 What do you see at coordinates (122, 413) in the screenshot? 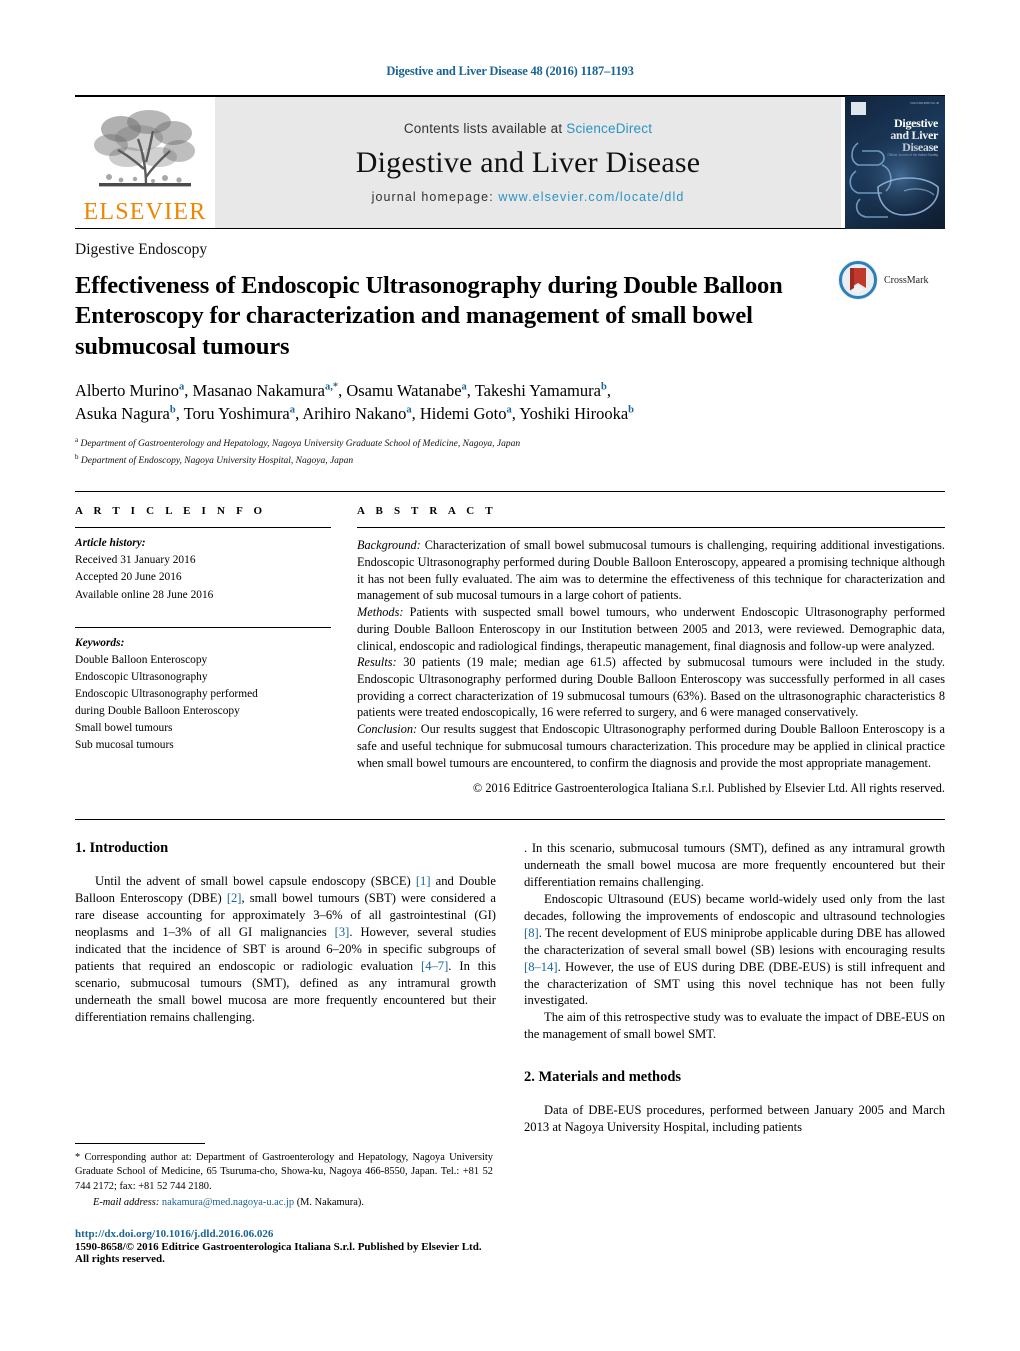
I see `author-name: Asuka Nagura` at bounding box center [122, 413].